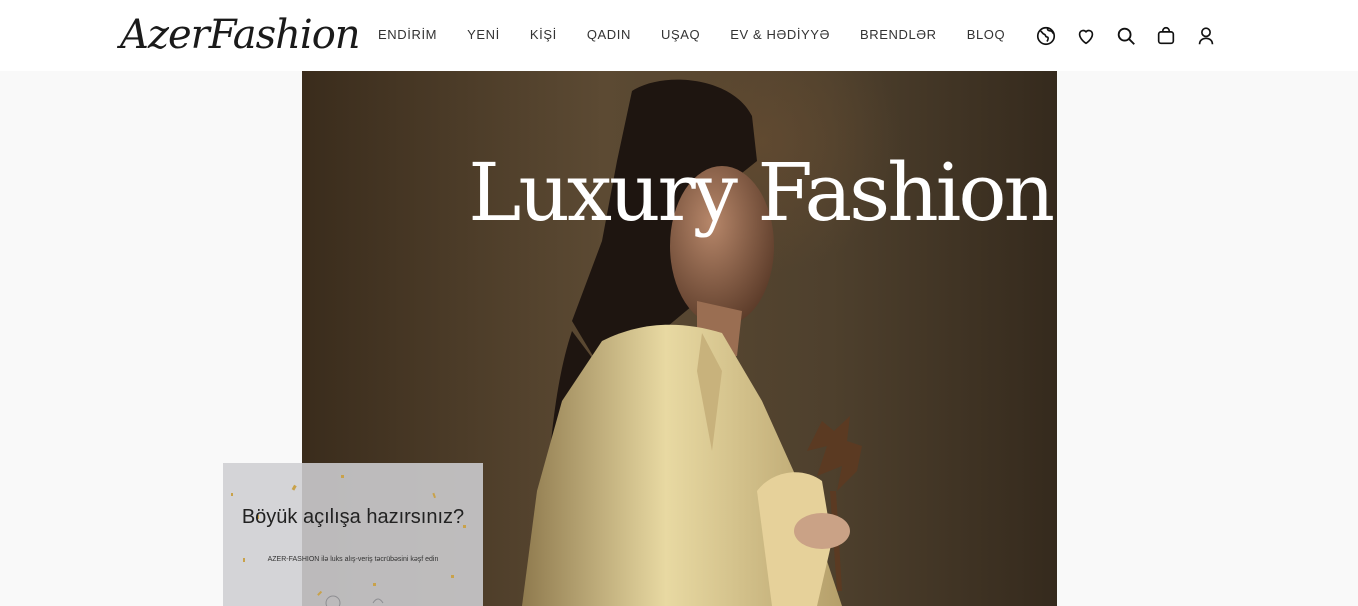 The height and width of the screenshot is (606, 1358). What do you see at coordinates (1086, 36) in the screenshot?
I see `heart-icon` at bounding box center [1086, 36].